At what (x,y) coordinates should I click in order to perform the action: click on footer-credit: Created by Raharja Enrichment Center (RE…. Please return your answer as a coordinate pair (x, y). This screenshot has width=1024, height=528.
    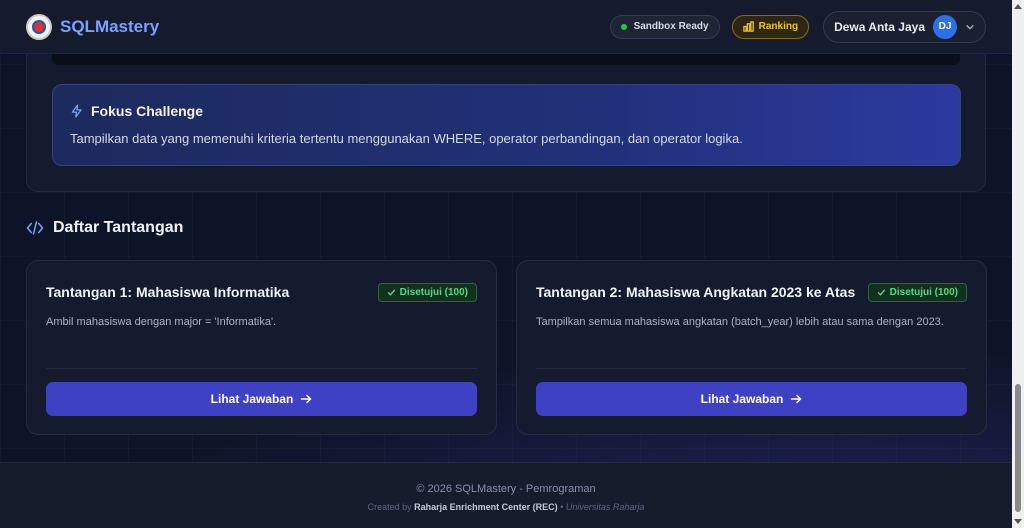
    Looking at the image, I should click on (506, 507).